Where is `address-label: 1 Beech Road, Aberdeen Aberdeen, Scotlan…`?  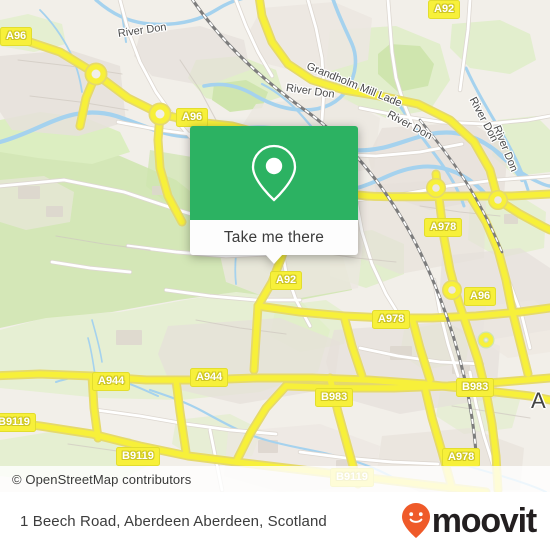
address-label: 1 Beech Road, Aberdeen Aberdeen, Scotlan… is located at coordinates (173, 521).